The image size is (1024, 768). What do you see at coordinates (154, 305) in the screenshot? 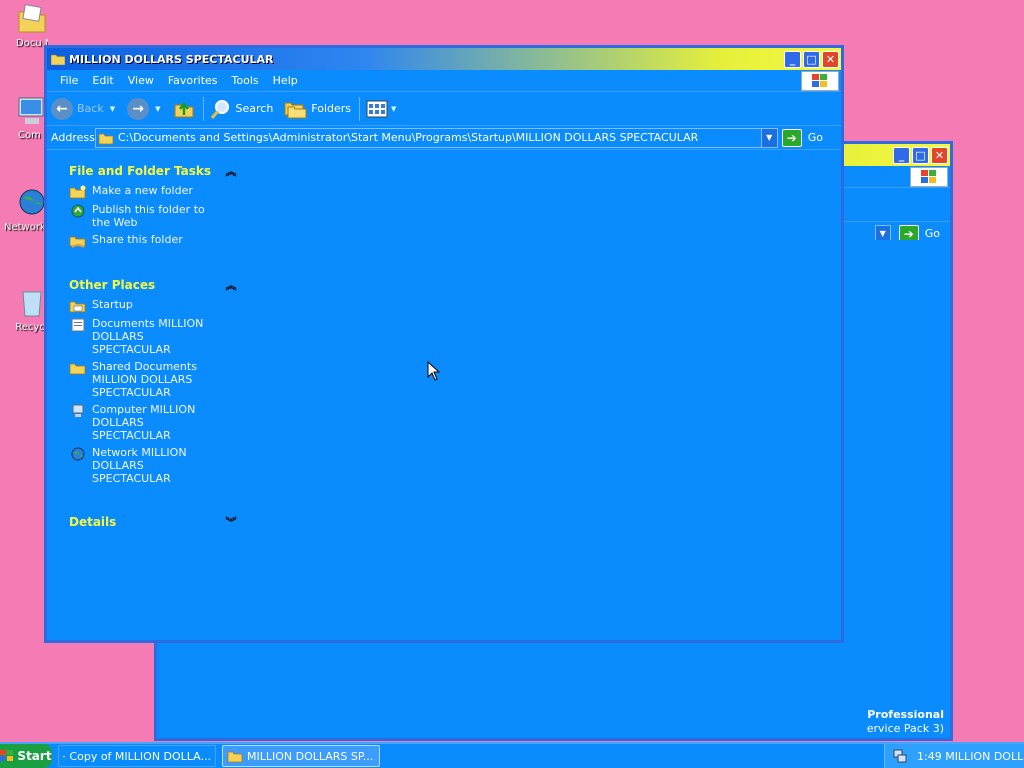
I see `place-startup: Startup` at bounding box center [154, 305].